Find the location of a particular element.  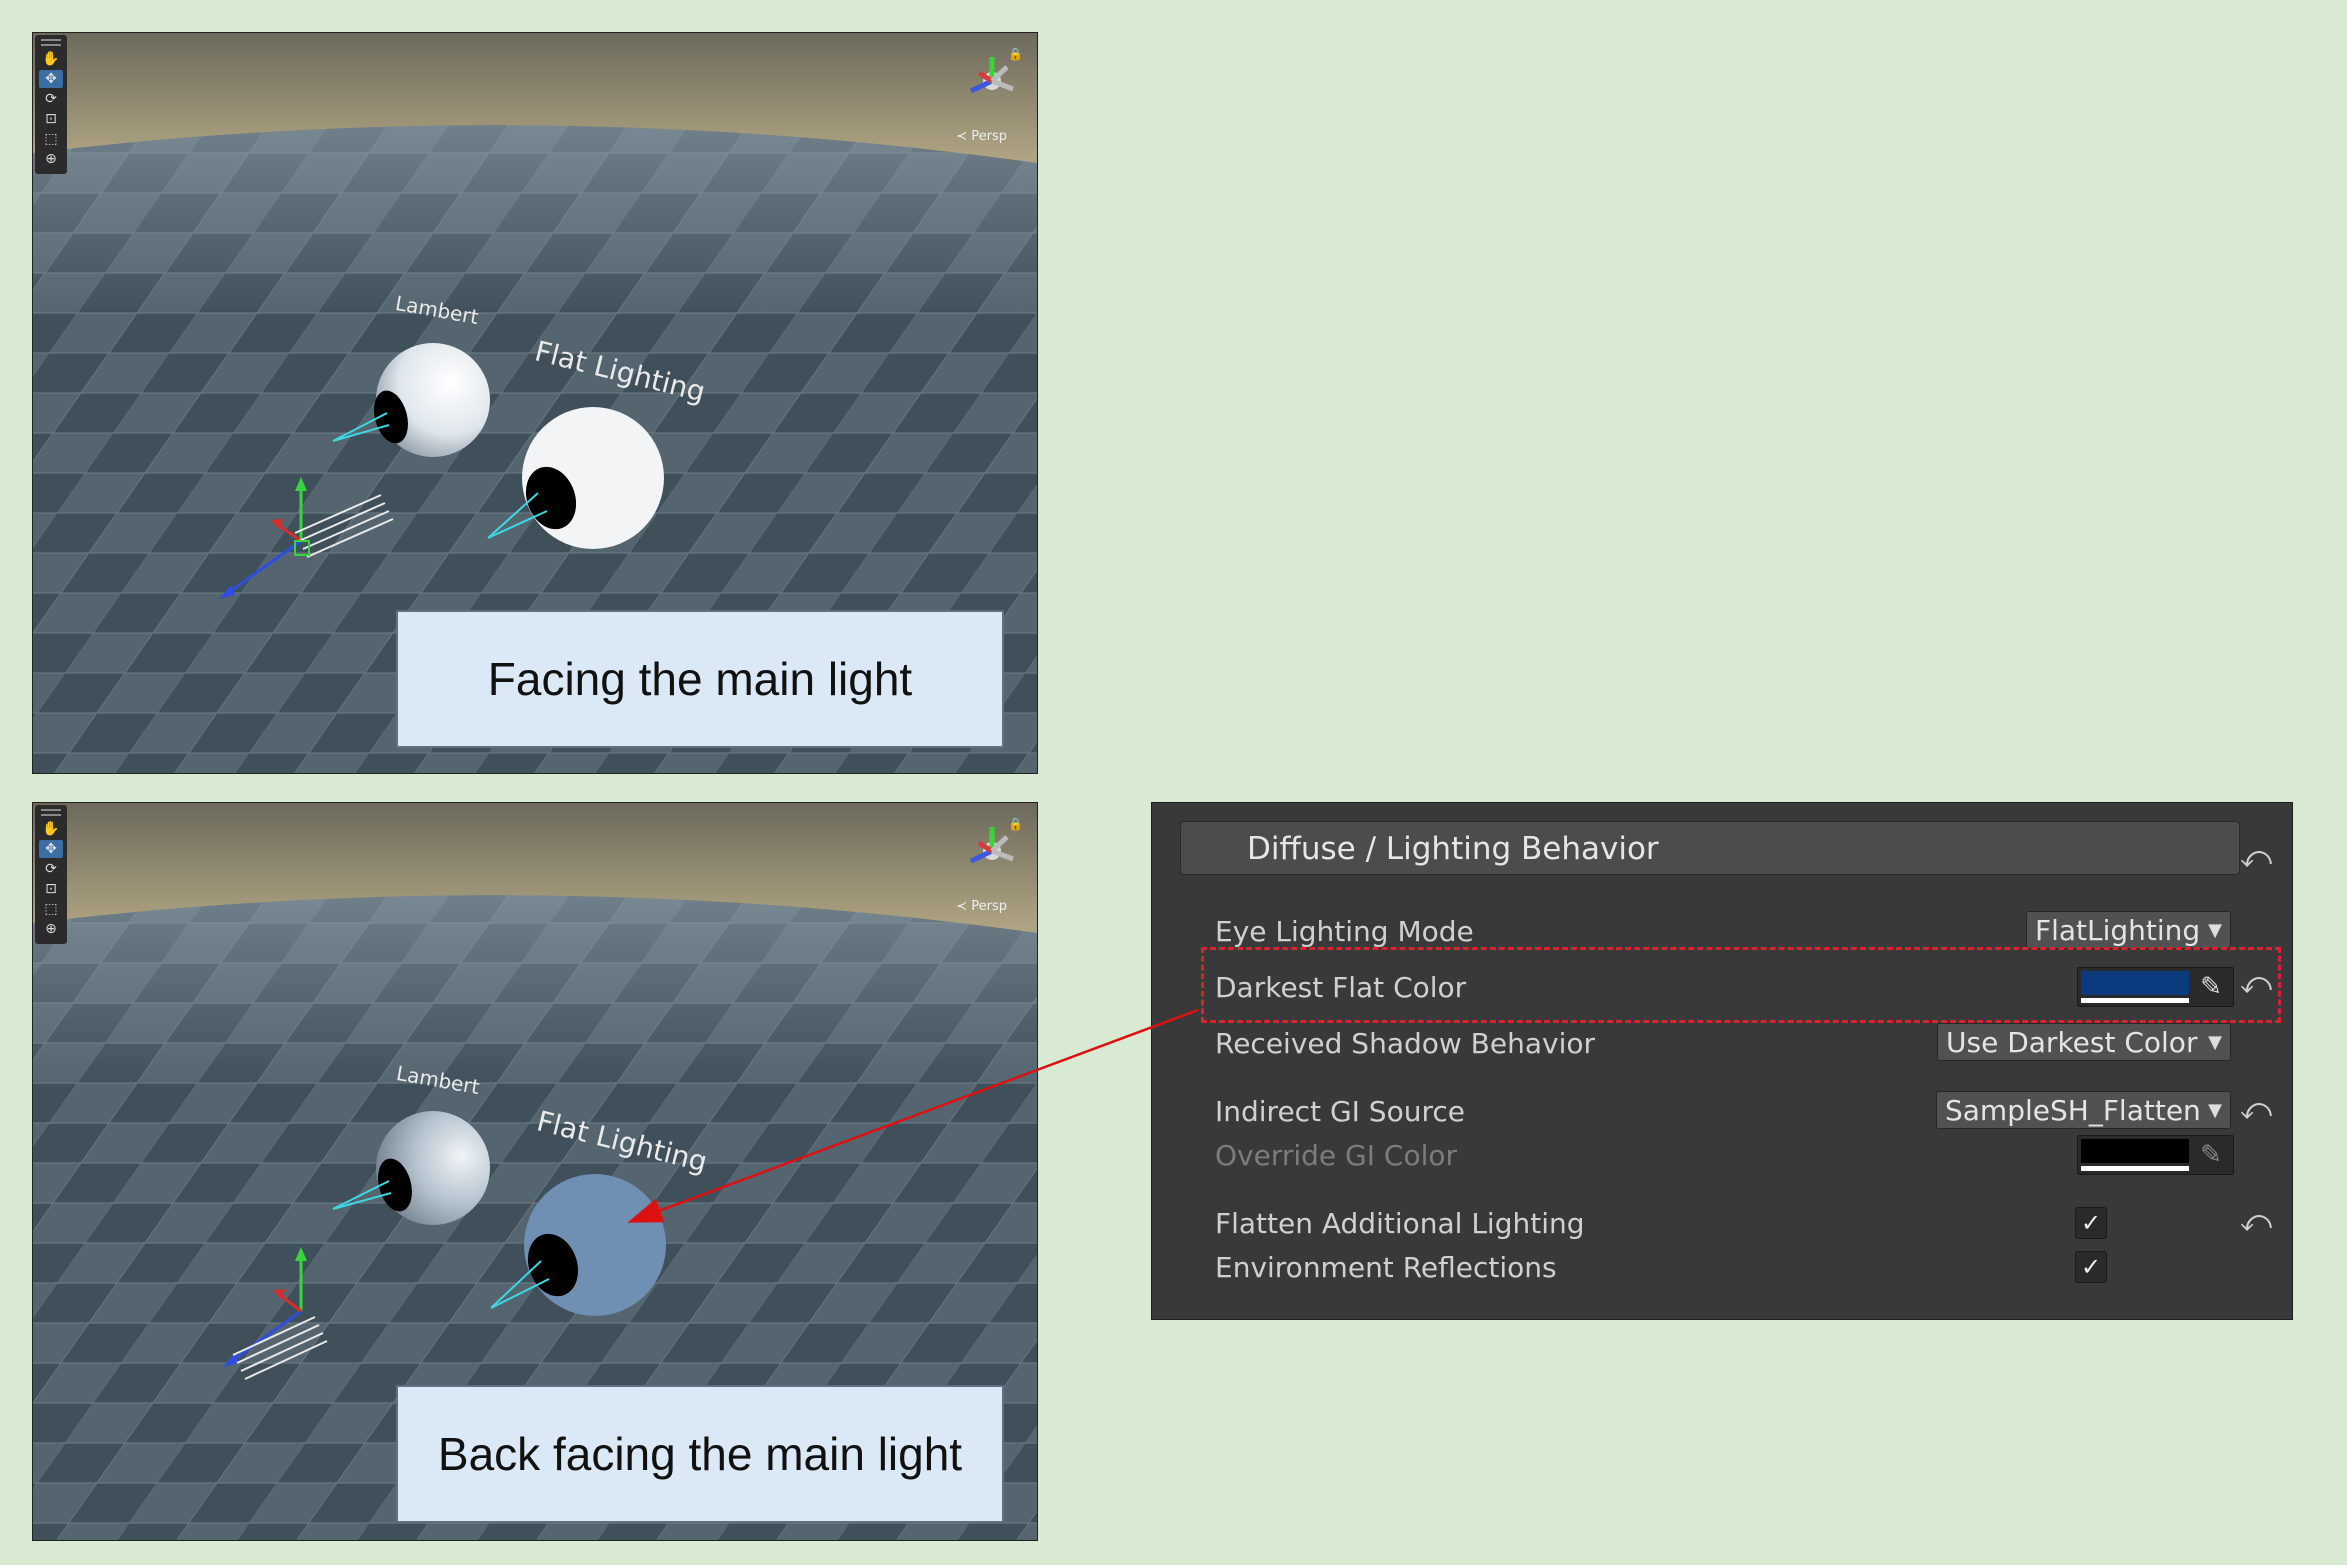

eye-lighting-mode-label: Eye Lighting Mode is located at coordinates (1344, 931).